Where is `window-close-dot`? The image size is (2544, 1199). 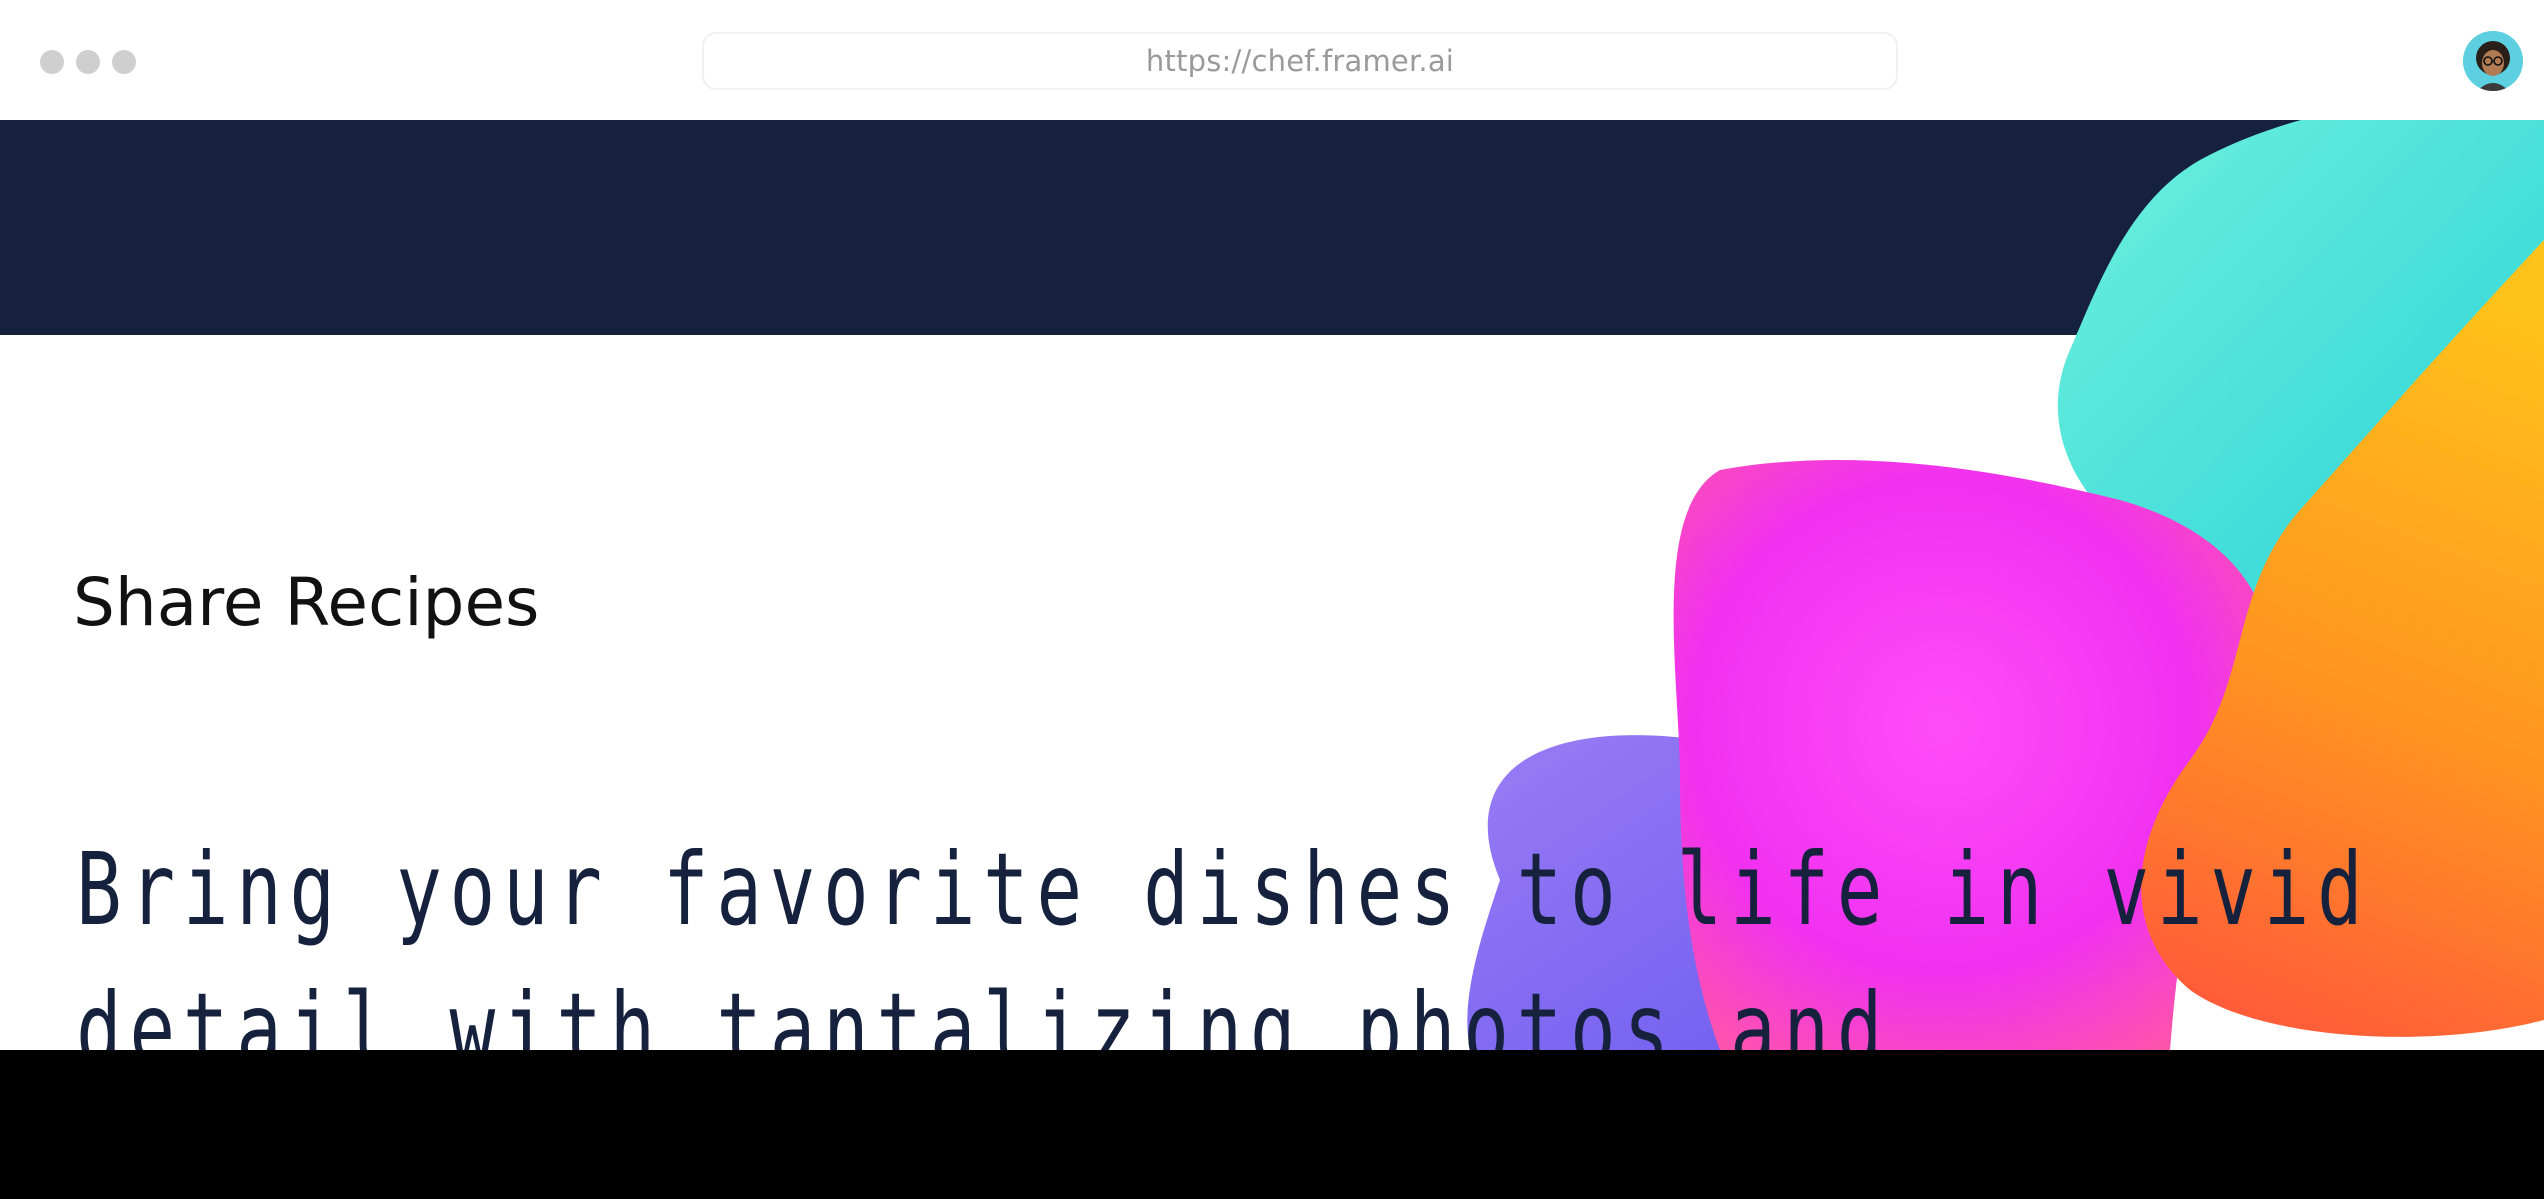
window-close-dot is located at coordinates (52, 62).